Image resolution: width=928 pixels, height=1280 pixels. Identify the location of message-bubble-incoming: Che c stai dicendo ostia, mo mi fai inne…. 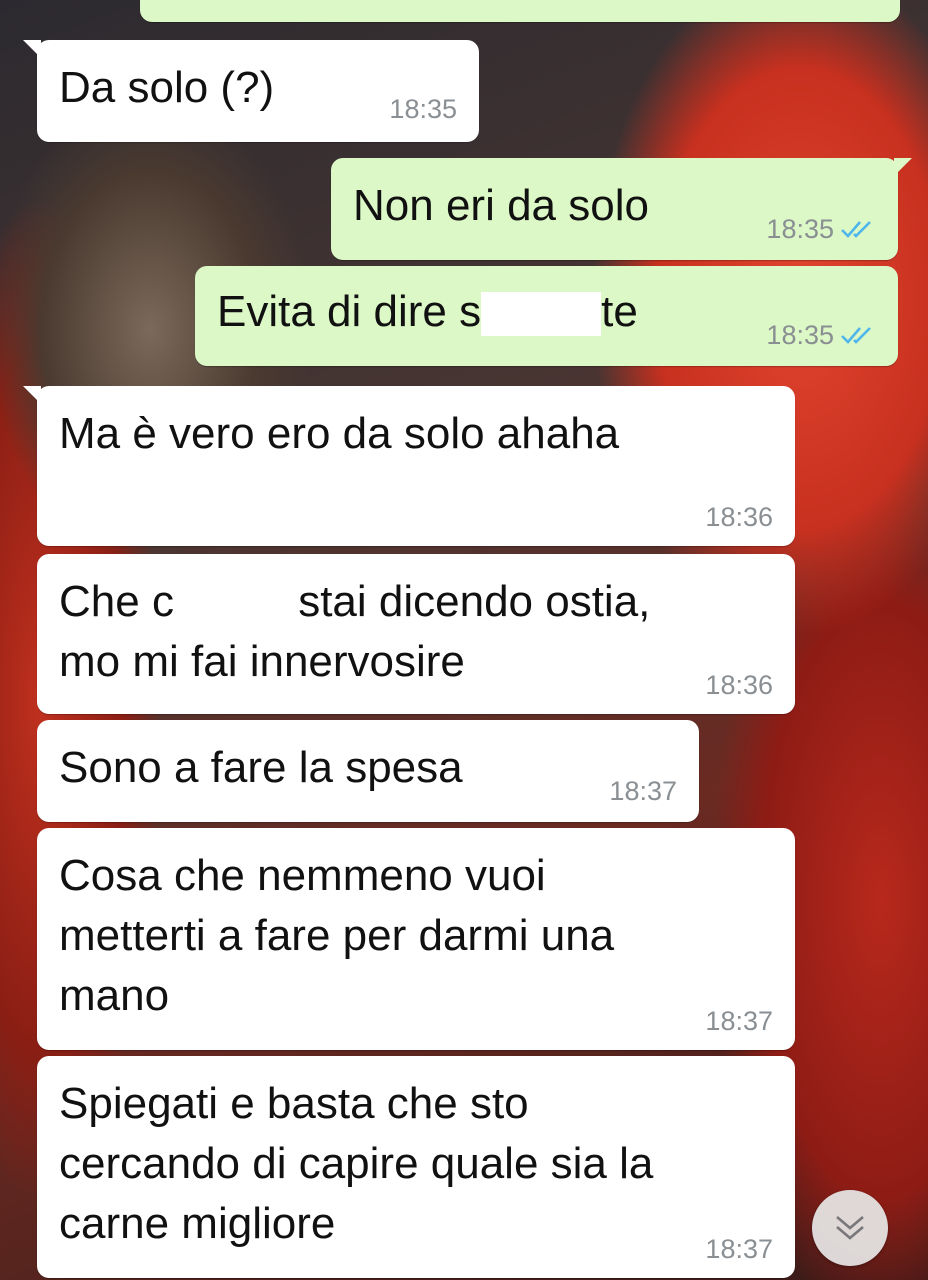
(416, 634).